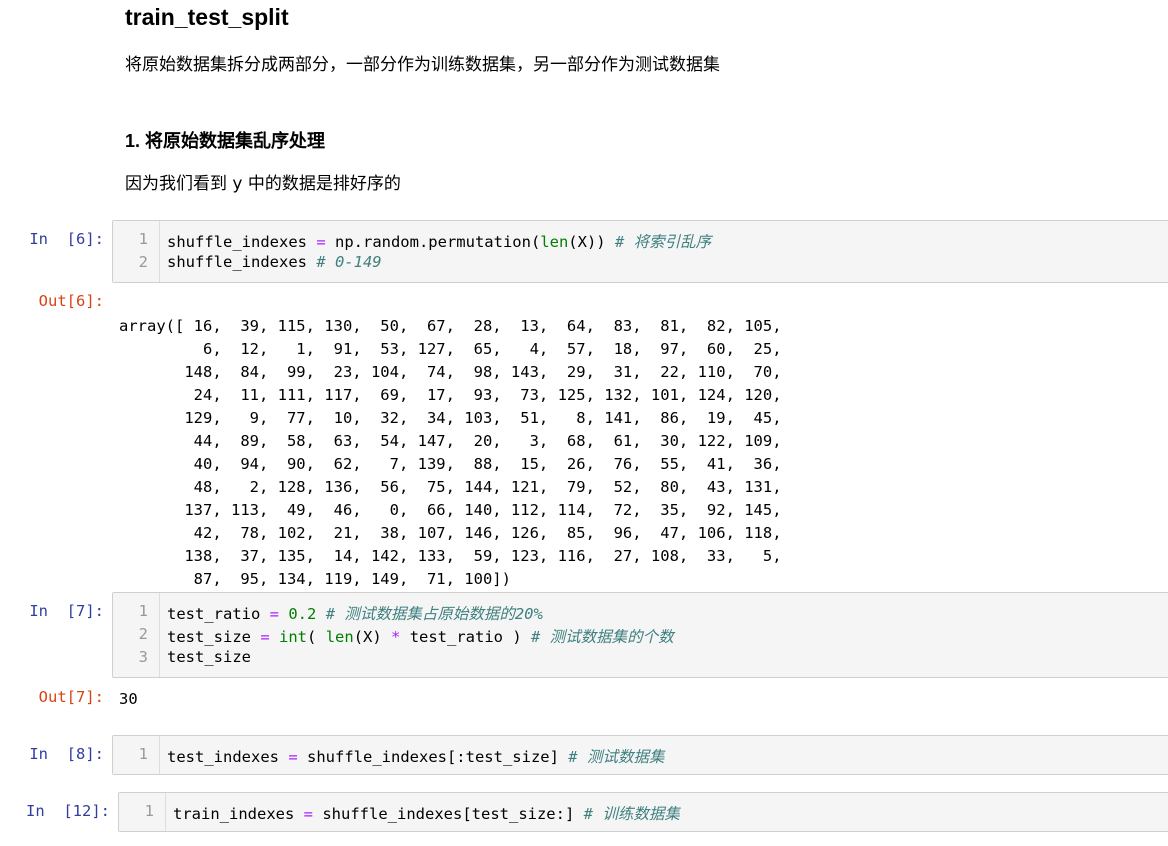 The width and height of the screenshot is (1168, 846). Describe the element at coordinates (66, 754) in the screenshot. I see `in-prompt-8: In [8]:` at that location.